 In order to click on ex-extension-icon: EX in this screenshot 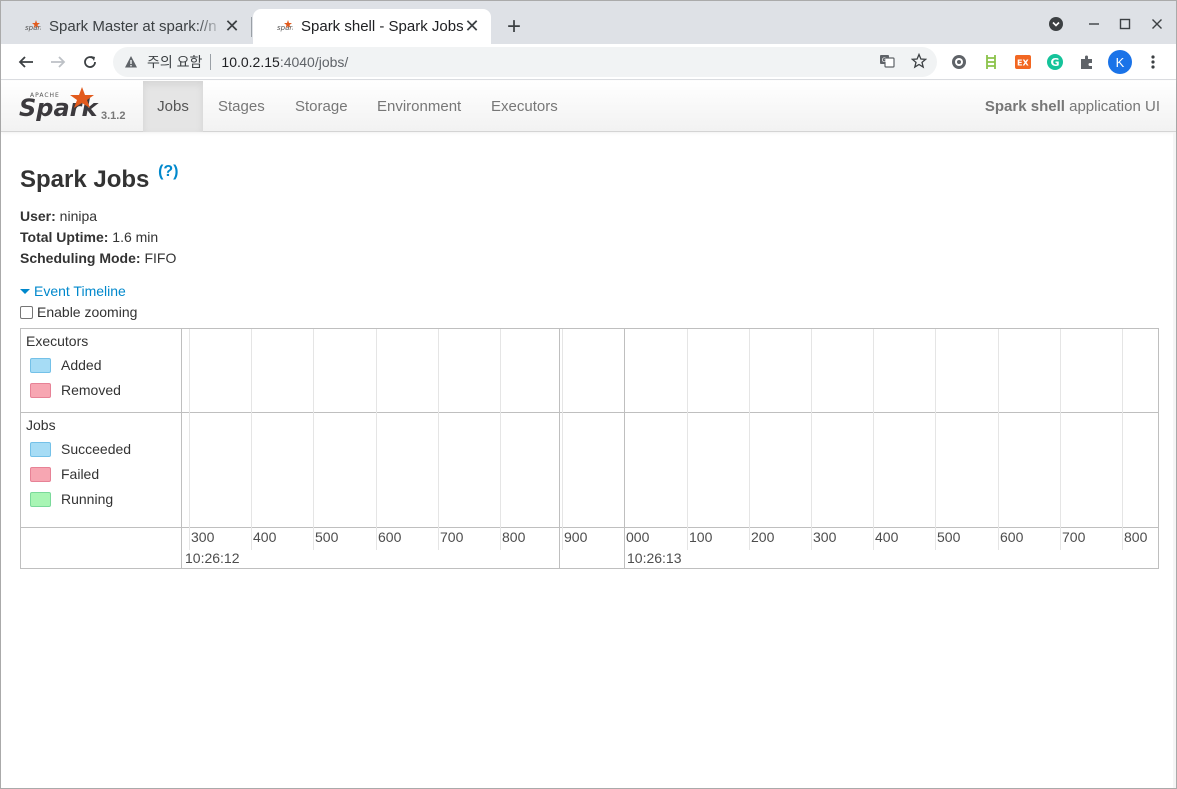, I will do `click(1023, 62)`.